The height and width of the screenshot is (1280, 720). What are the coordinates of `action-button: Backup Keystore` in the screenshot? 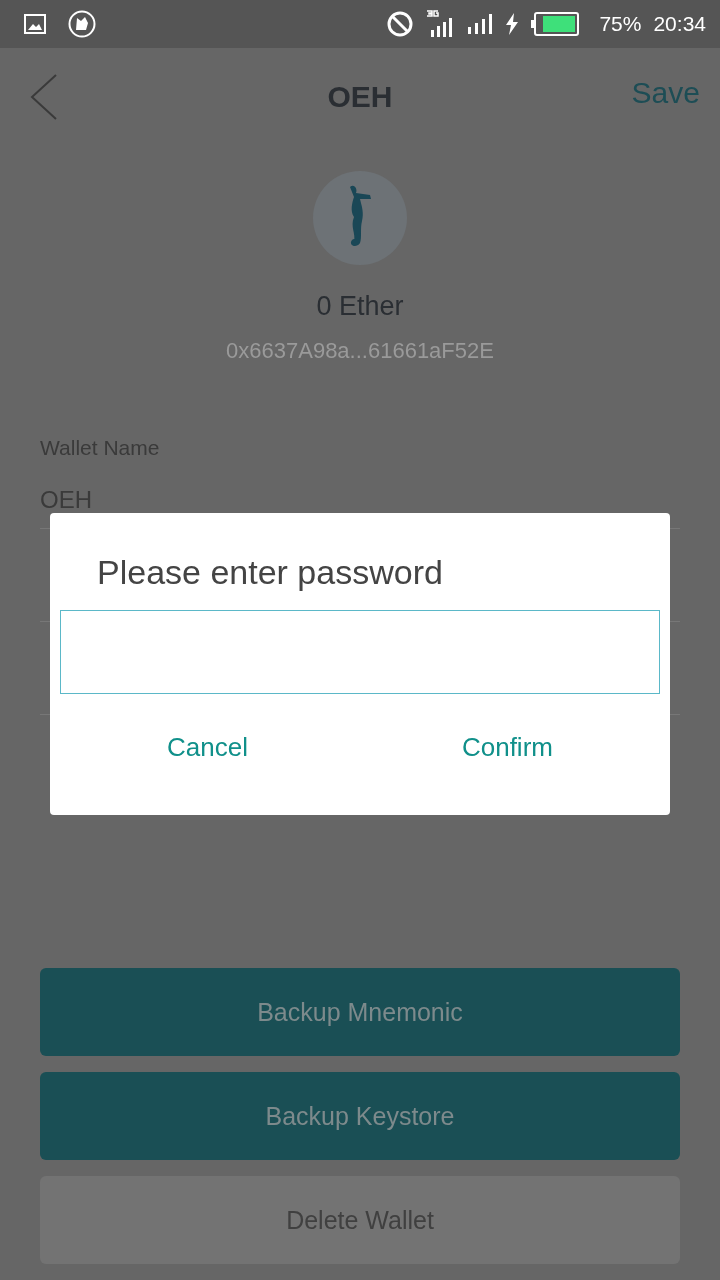 It's located at (360, 1116).